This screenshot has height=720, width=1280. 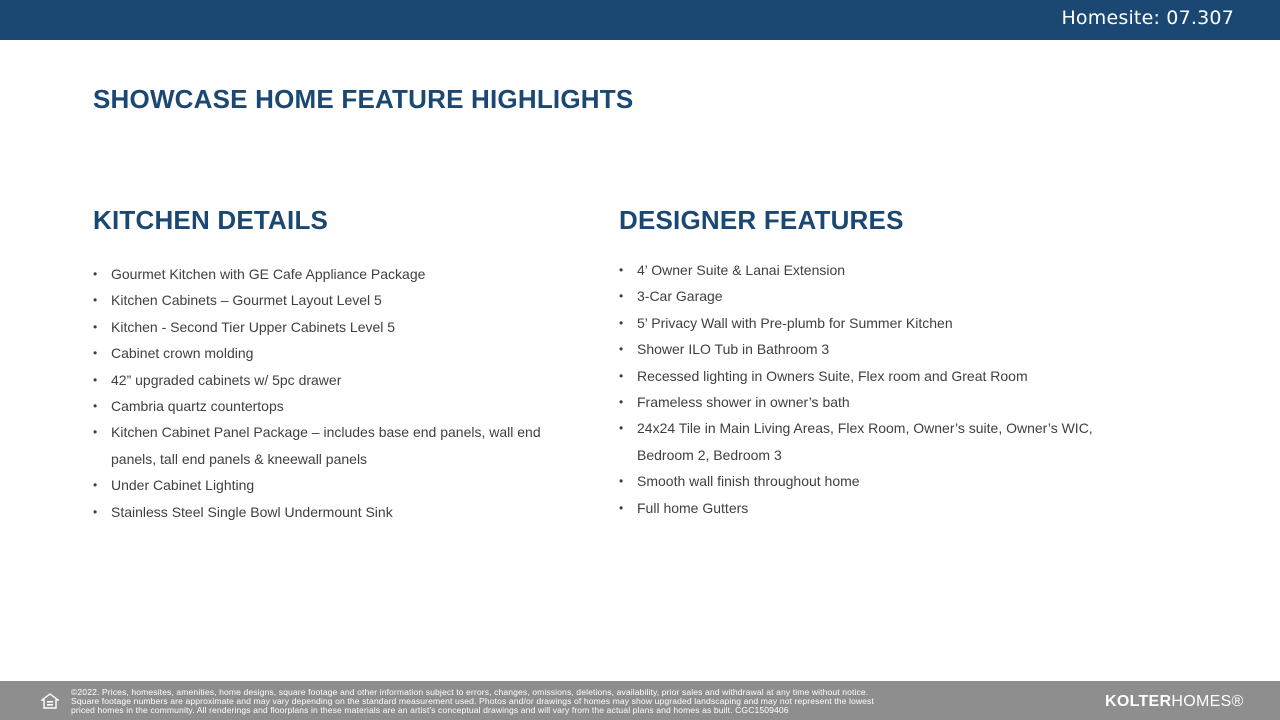 I want to click on logo-bold-text: KOLTER, so click(x=1138, y=701).